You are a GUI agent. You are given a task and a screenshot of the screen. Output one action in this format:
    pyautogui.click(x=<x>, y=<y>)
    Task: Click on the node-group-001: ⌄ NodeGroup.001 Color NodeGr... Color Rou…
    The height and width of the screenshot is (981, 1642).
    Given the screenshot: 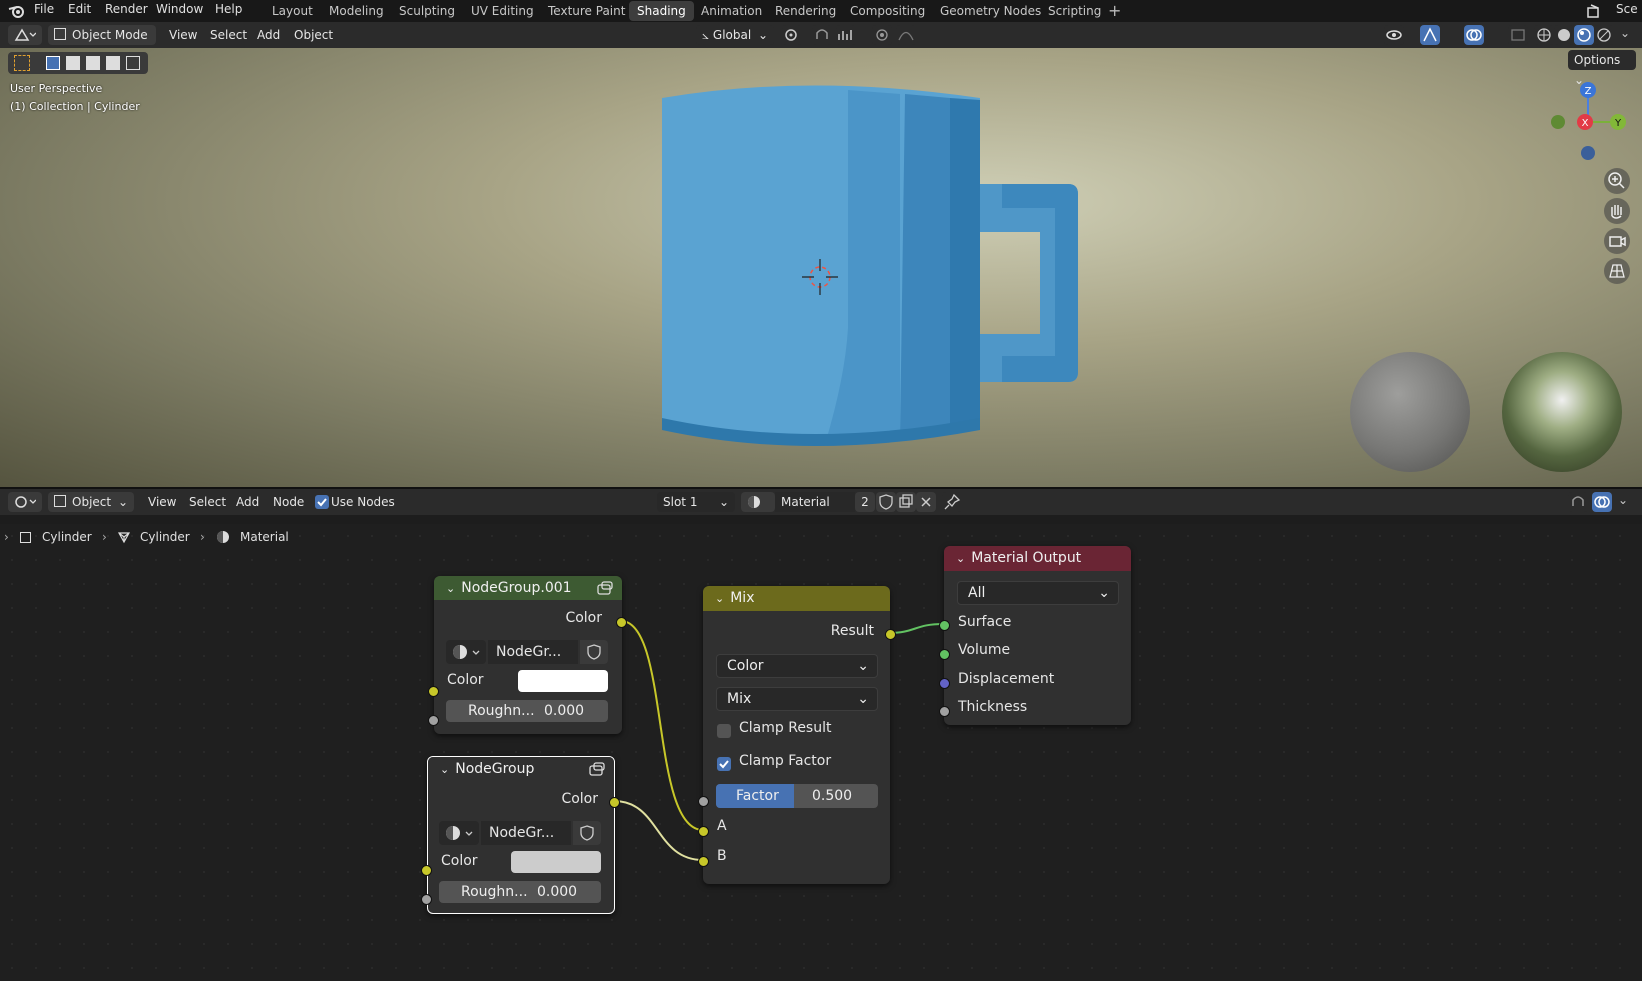 What is the action you would take?
    pyautogui.click(x=528, y=655)
    